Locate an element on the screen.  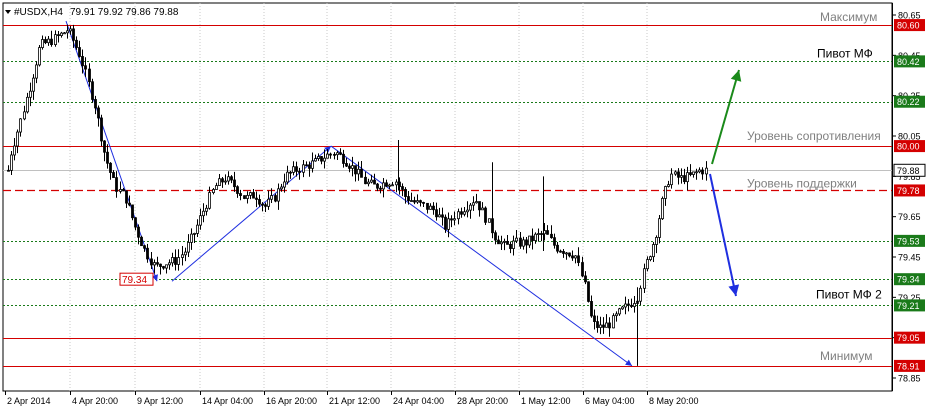
time-tick-label: 24 Apr 04:00 is located at coordinates (418, 401).